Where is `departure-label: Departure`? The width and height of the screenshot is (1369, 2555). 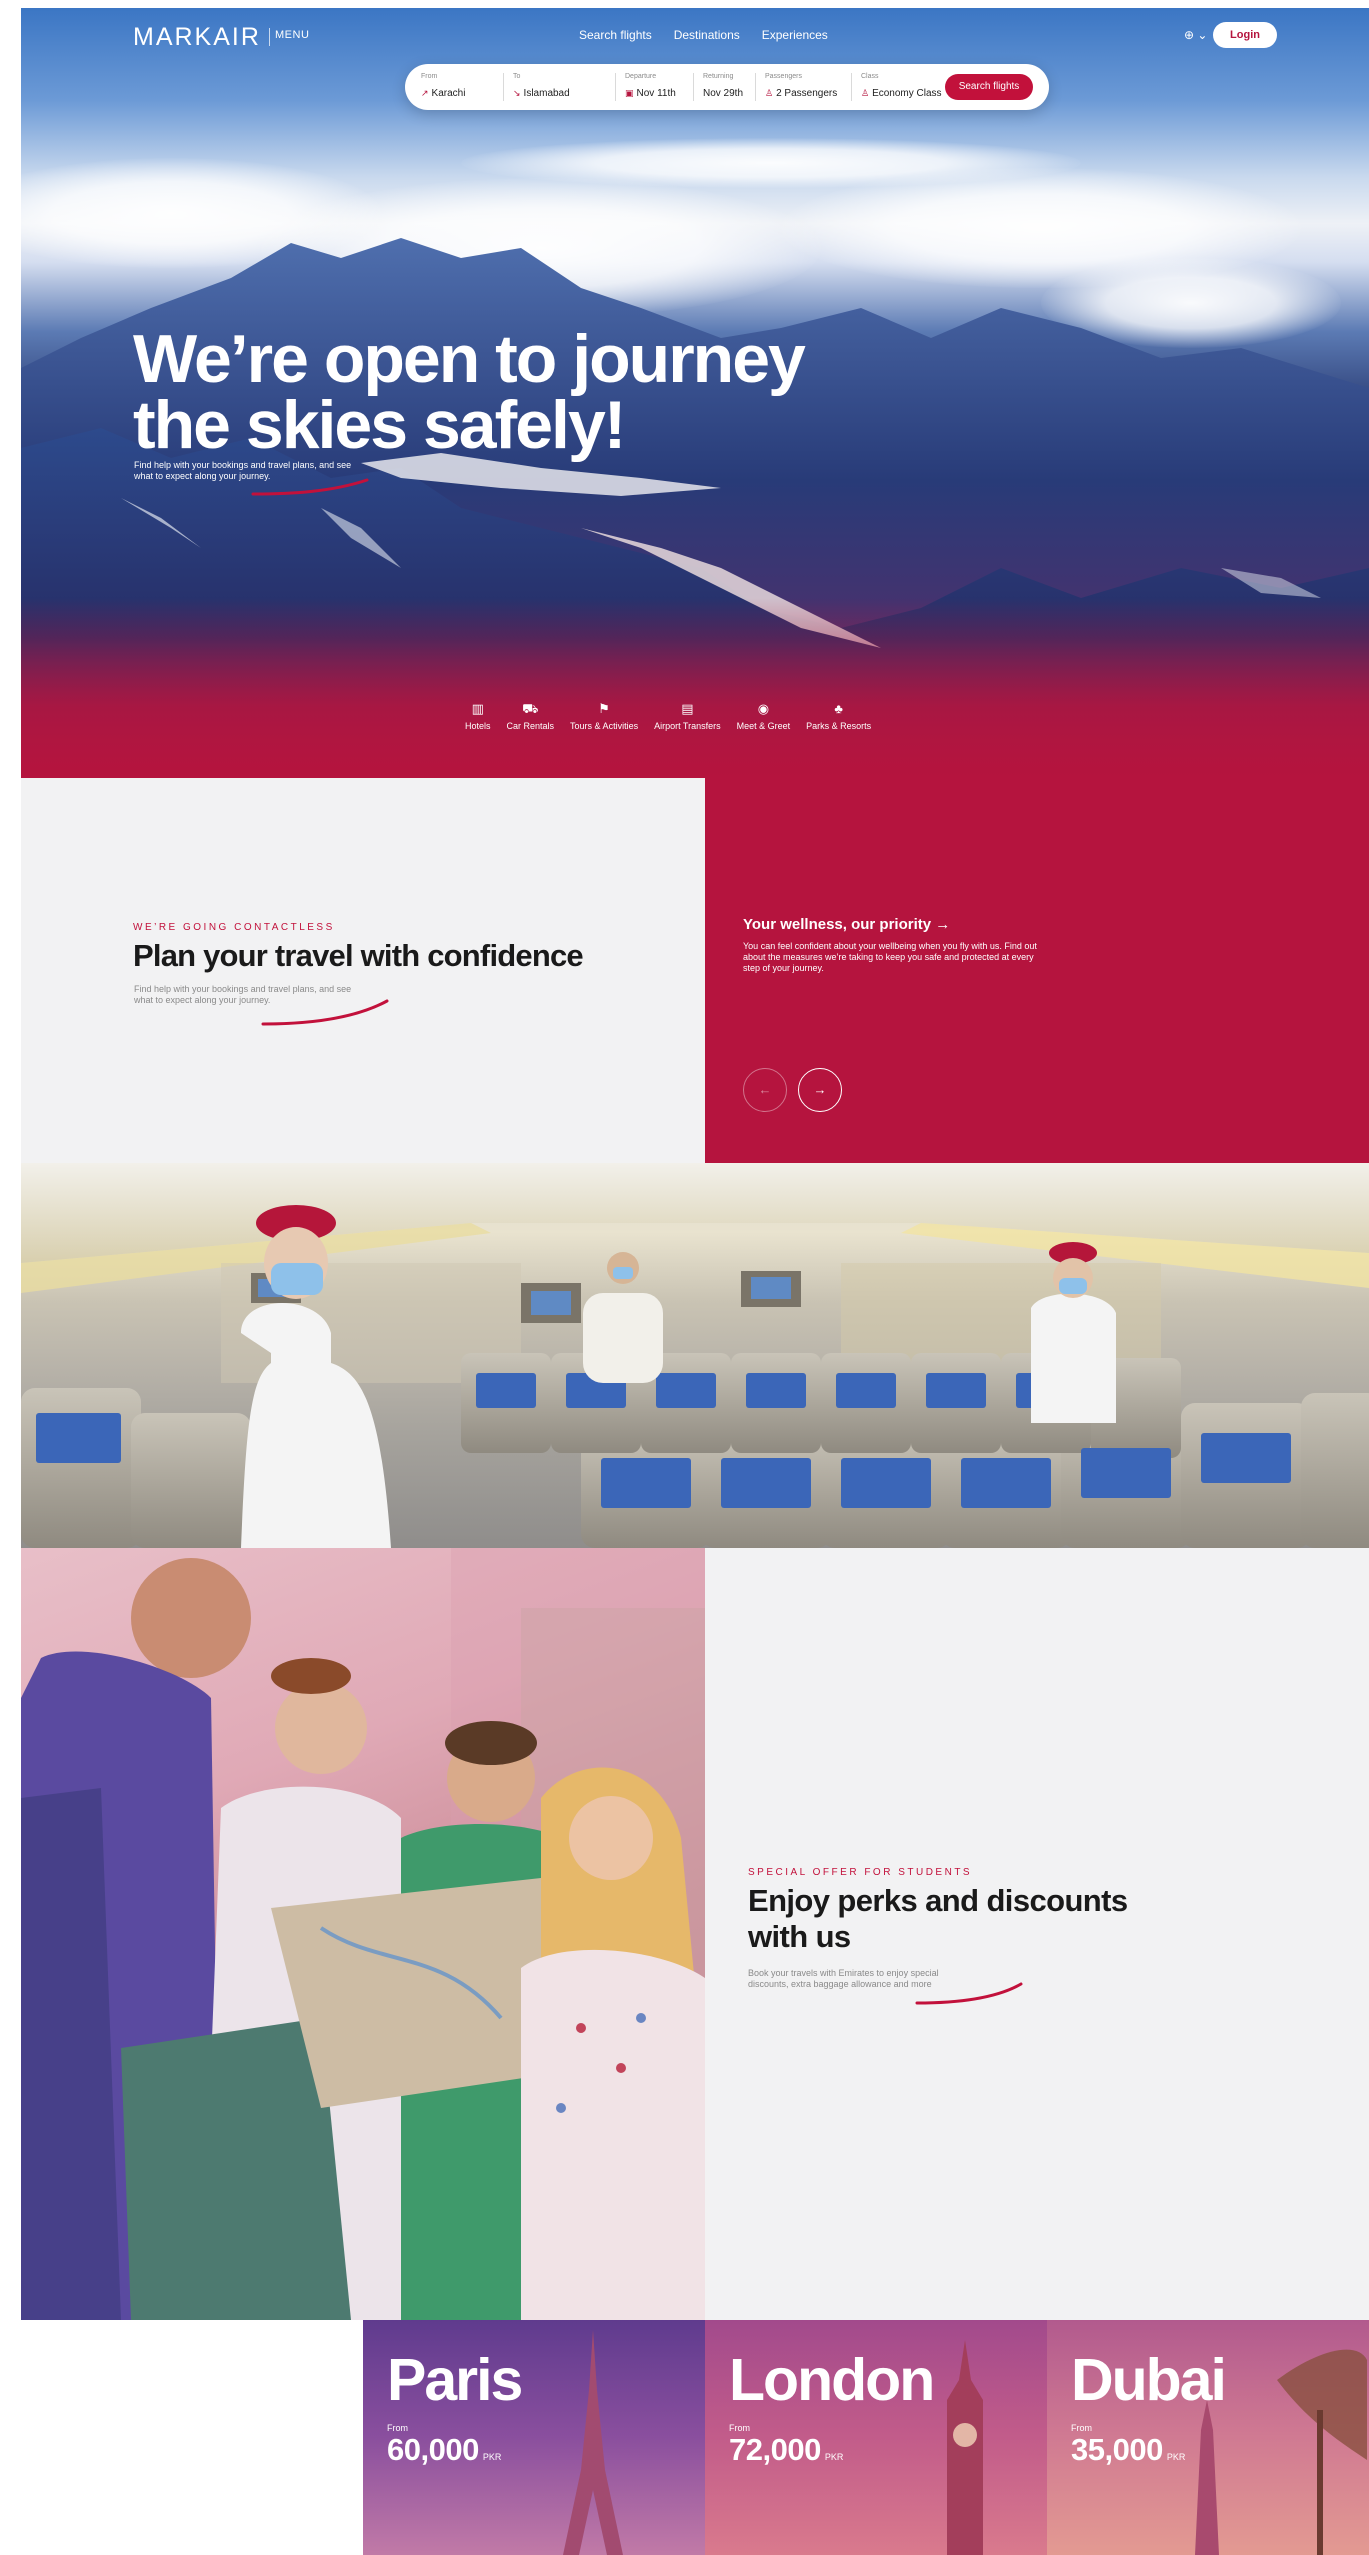 departure-label: Departure is located at coordinates (641, 76).